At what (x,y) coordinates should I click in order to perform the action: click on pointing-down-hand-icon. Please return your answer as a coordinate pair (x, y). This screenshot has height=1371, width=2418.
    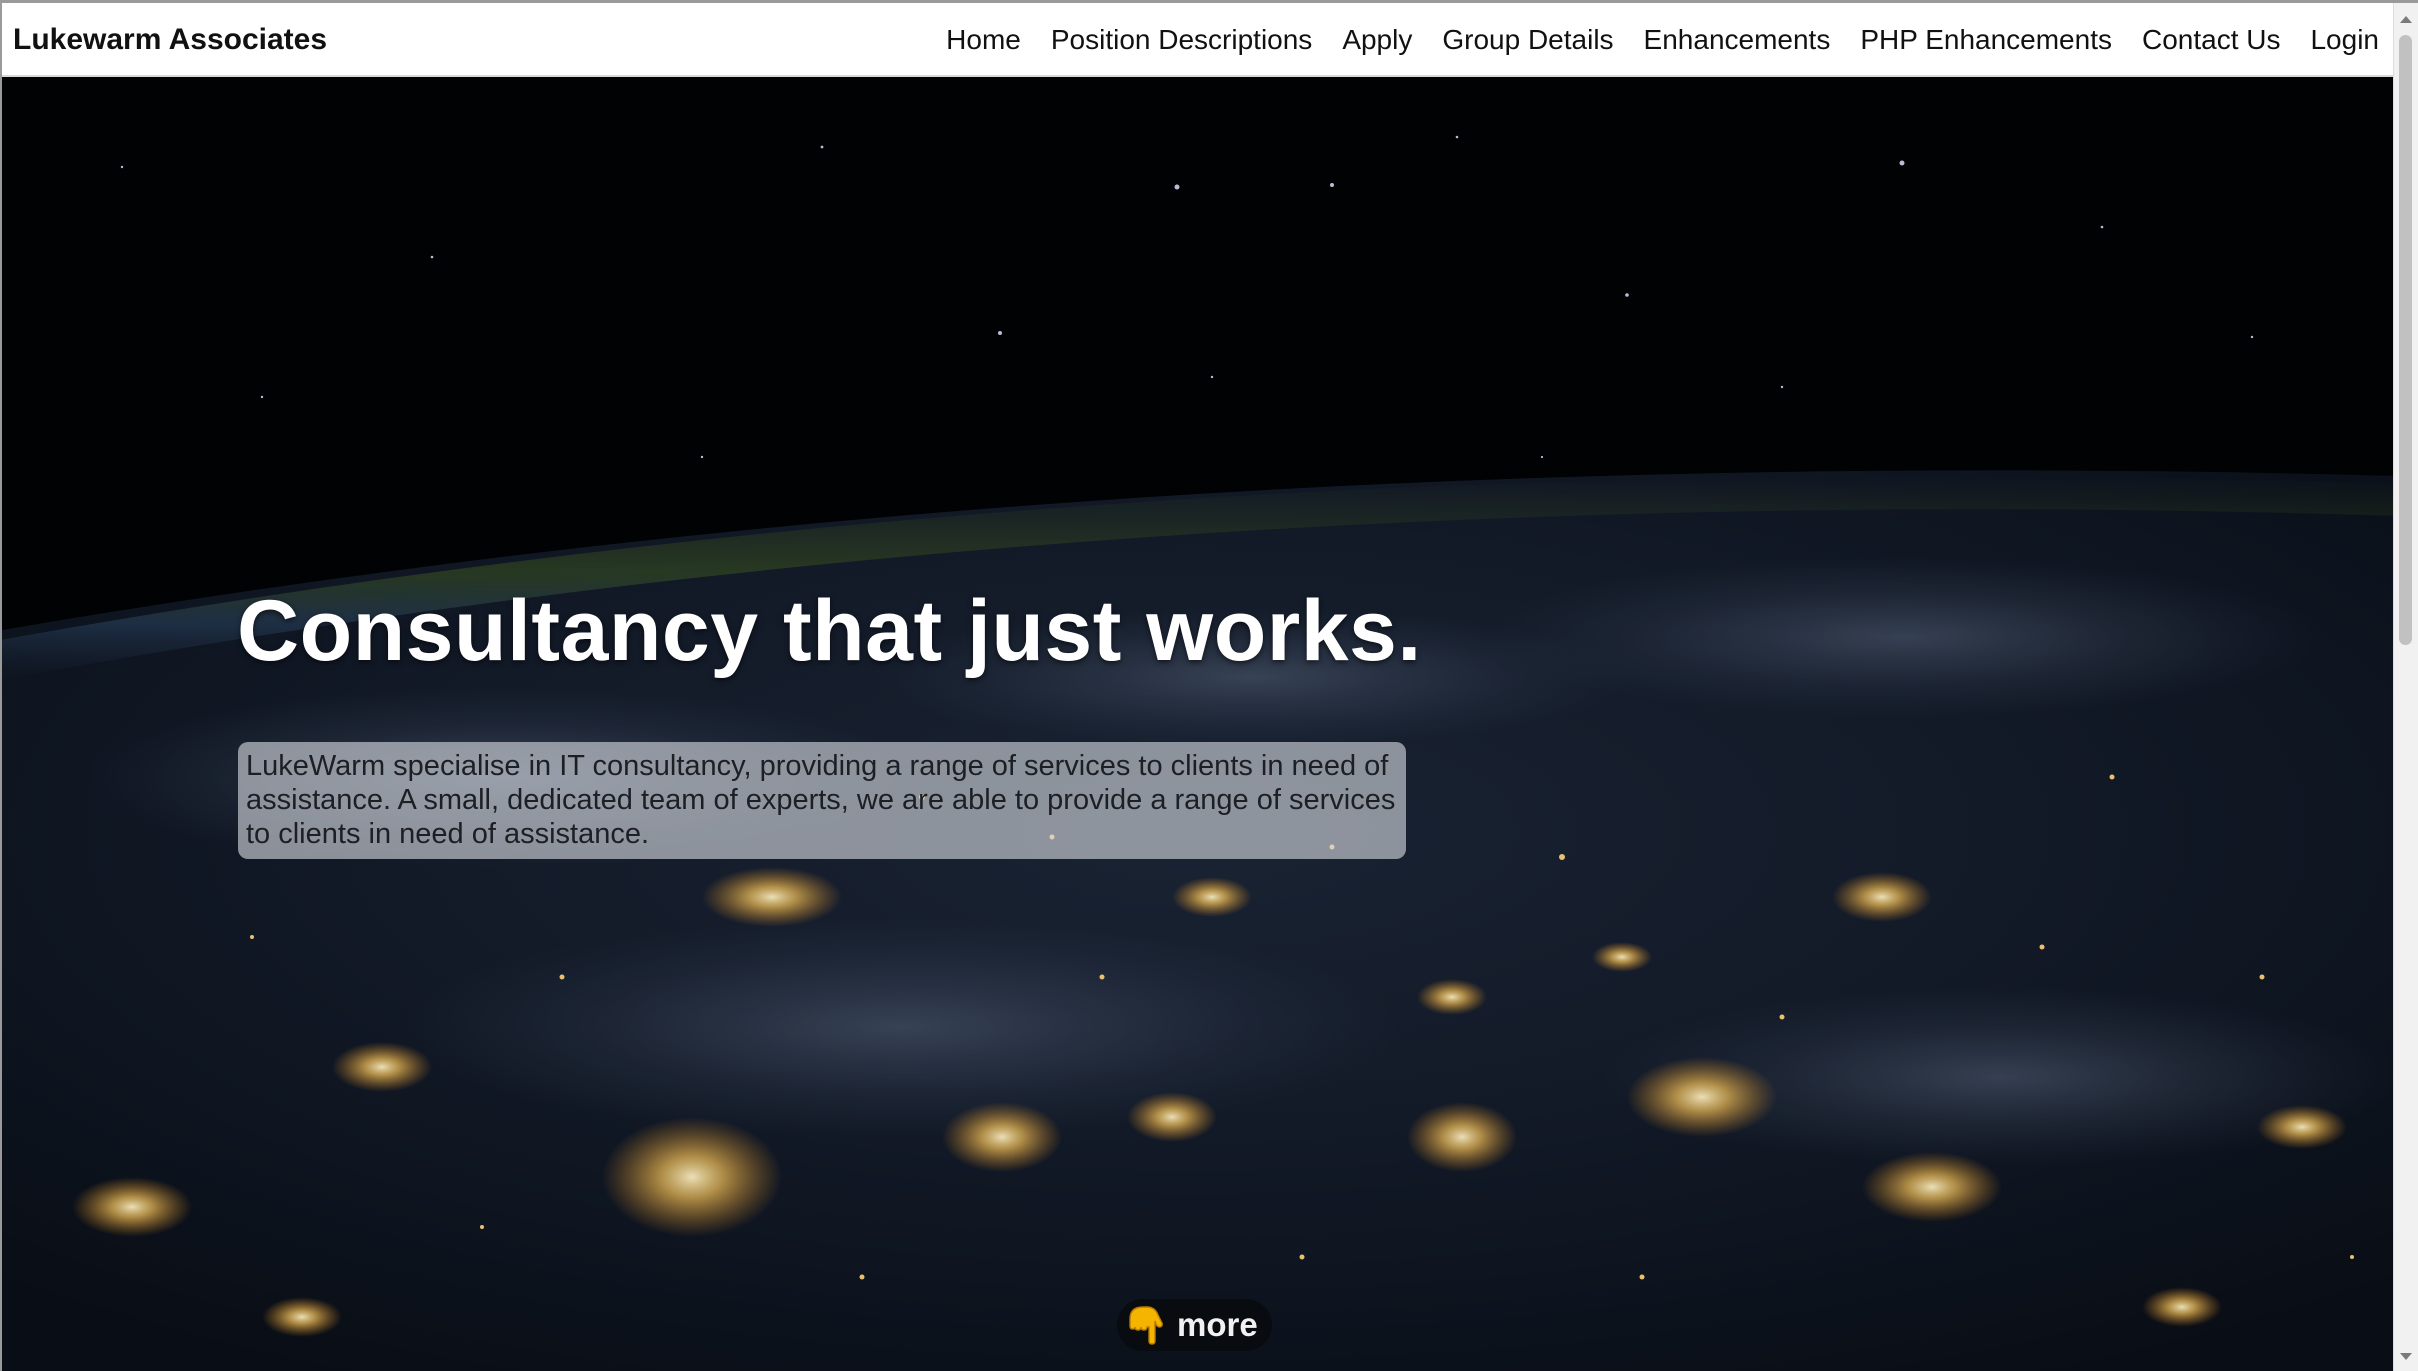
    Looking at the image, I should click on (1146, 1325).